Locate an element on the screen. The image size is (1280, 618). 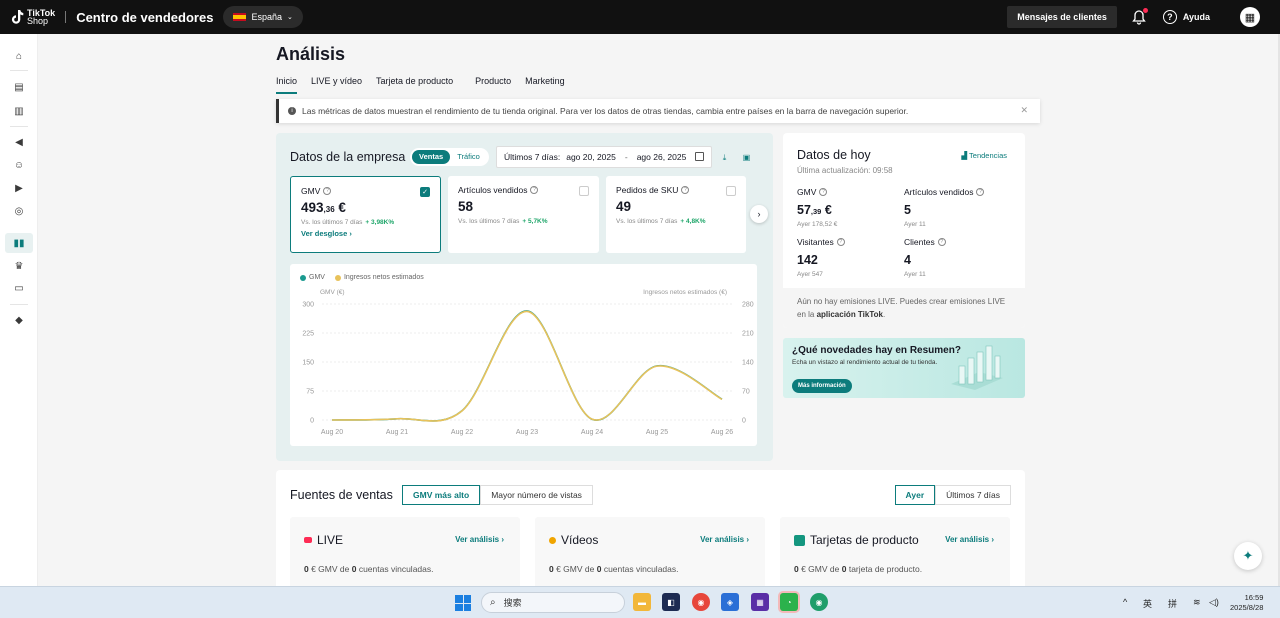
download-icon: ⤓ is located at coordinates (724, 157).